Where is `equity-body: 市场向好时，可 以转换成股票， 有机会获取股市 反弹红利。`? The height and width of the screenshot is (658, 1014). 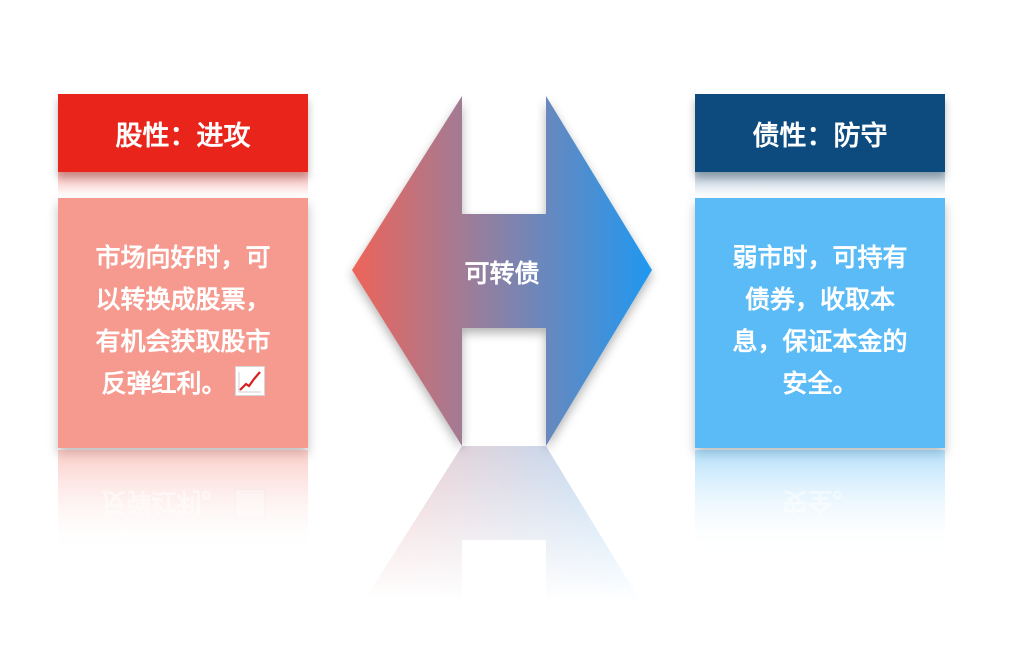
equity-body: 市场向好时，可 以转换成股票， 有机会获取股市 反弹红利。 is located at coordinates (183, 323).